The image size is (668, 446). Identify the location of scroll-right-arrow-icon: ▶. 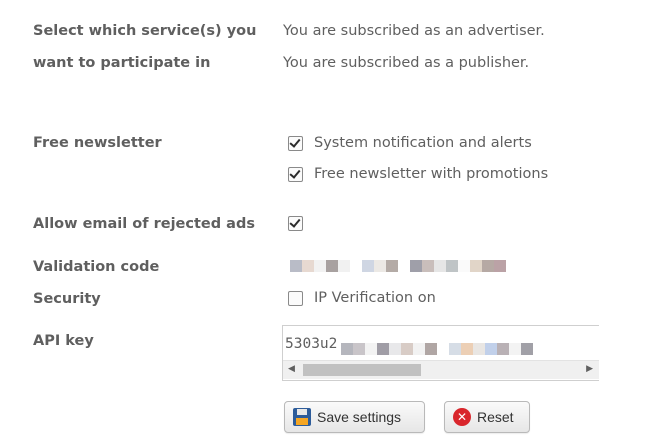
(589, 369).